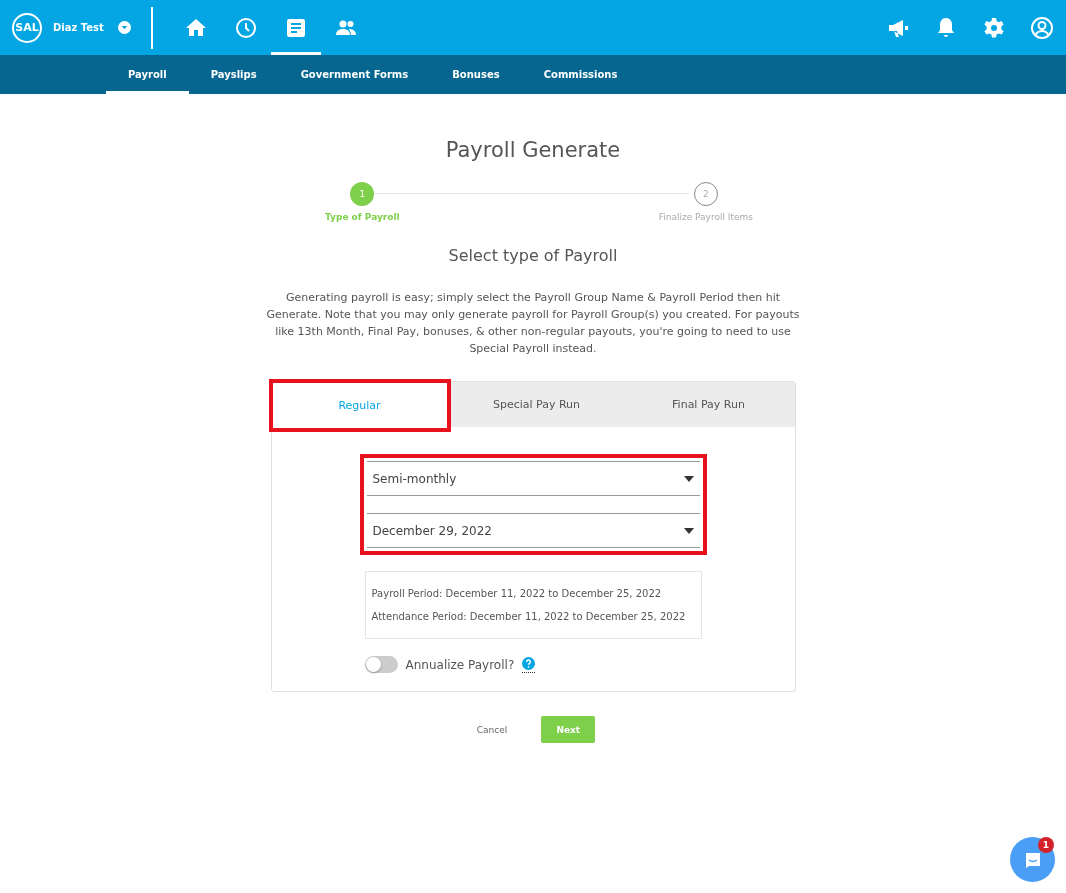  What do you see at coordinates (708, 404) in the screenshot?
I see `tab: Final Pay Run` at bounding box center [708, 404].